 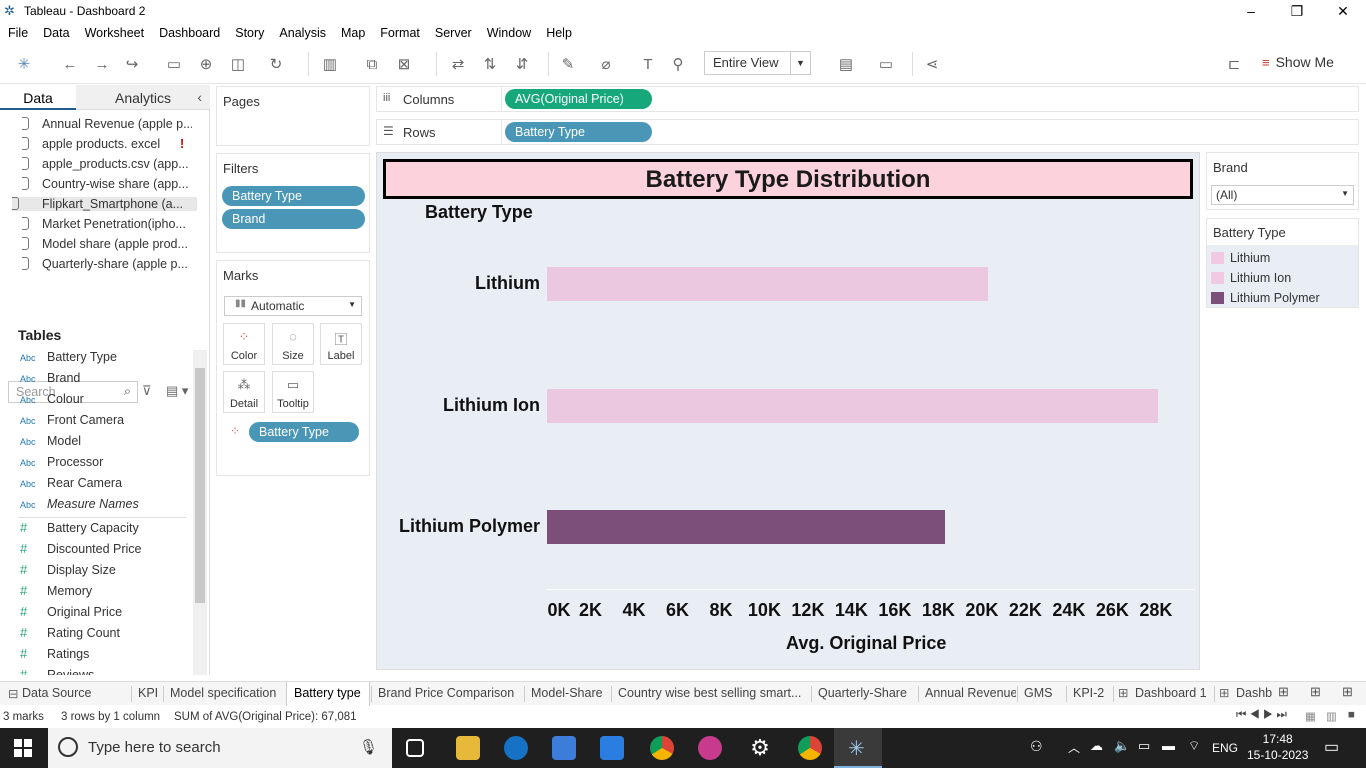 What do you see at coordinates (1251, 11) in the screenshot?
I see `minimize-button: –` at bounding box center [1251, 11].